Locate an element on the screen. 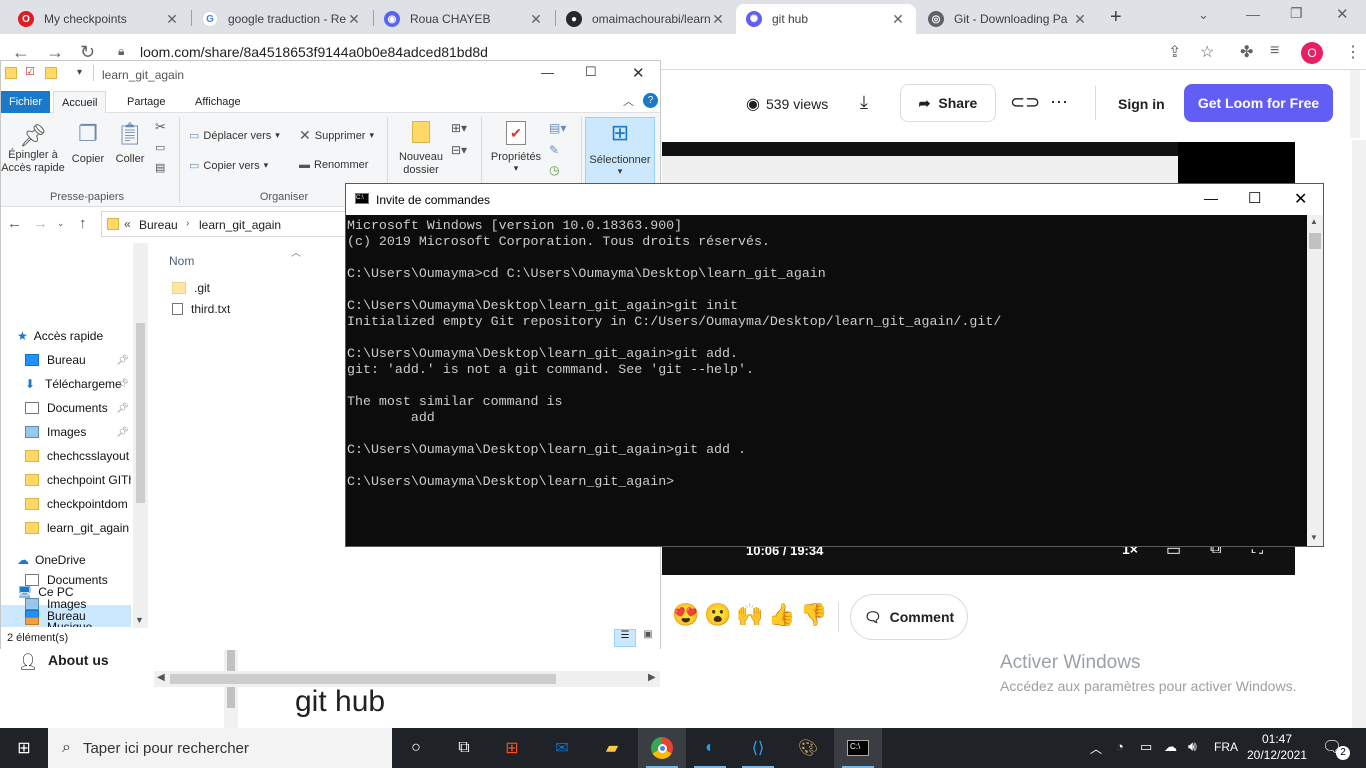 Image resolution: width=1366 pixels, height=768 pixels. reaction-raised-hands: 🙌 is located at coordinates (749, 615).